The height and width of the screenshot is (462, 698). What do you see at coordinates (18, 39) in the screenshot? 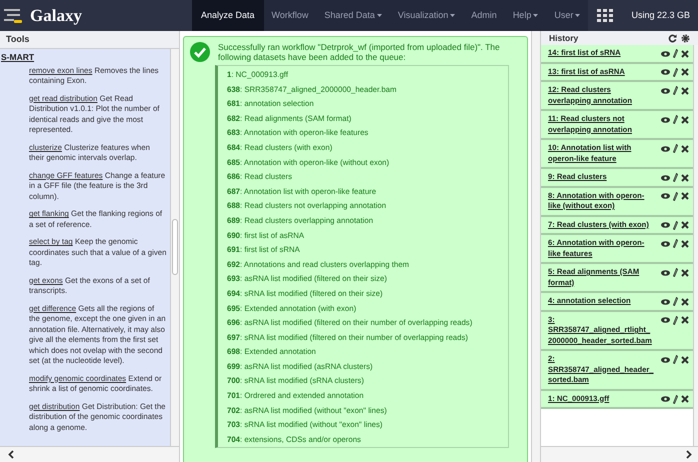
I see `panel-title: Tools` at bounding box center [18, 39].